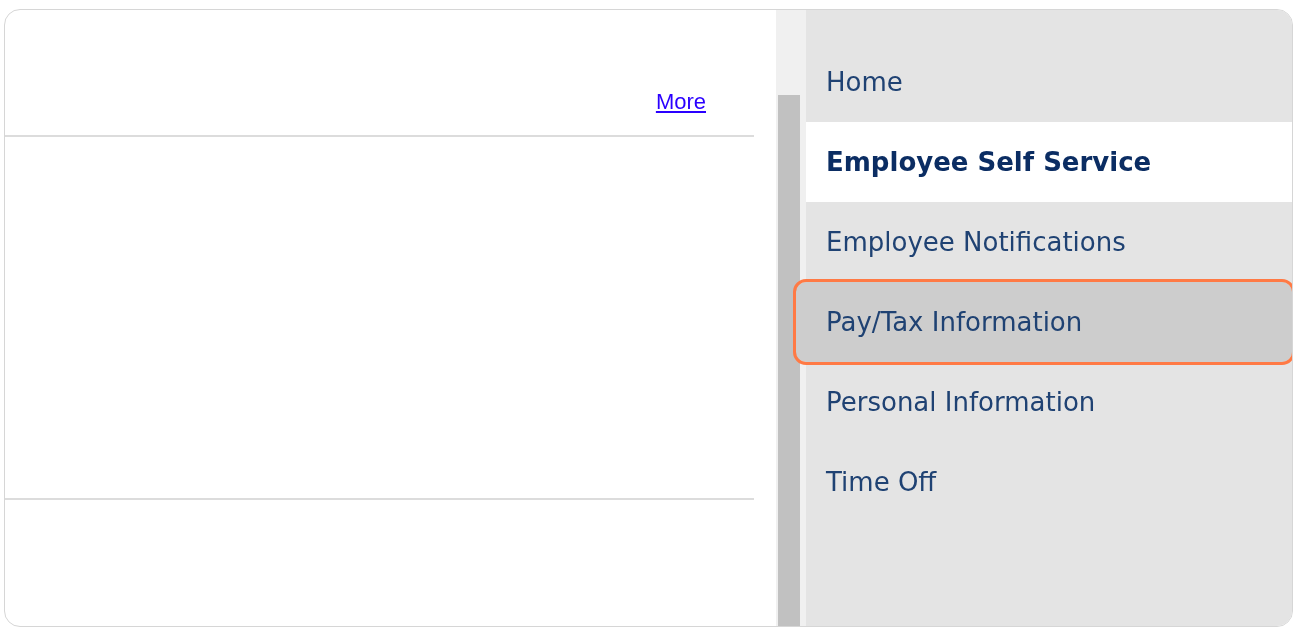  What do you see at coordinates (1049, 242) in the screenshot?
I see `menu-item: Employee Notifications` at bounding box center [1049, 242].